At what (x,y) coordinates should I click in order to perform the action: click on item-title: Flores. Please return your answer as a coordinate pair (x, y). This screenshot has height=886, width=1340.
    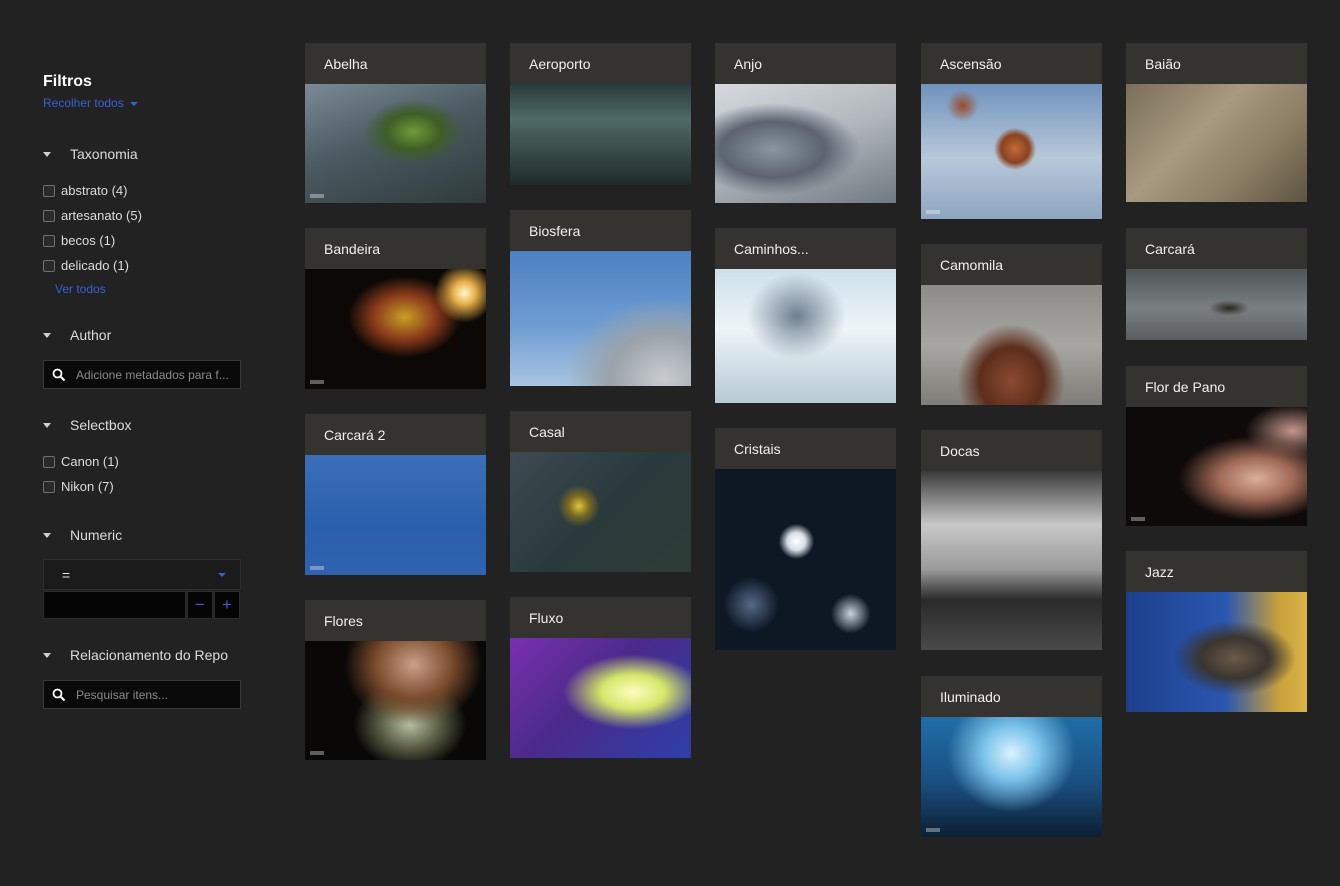
    Looking at the image, I should click on (343, 620).